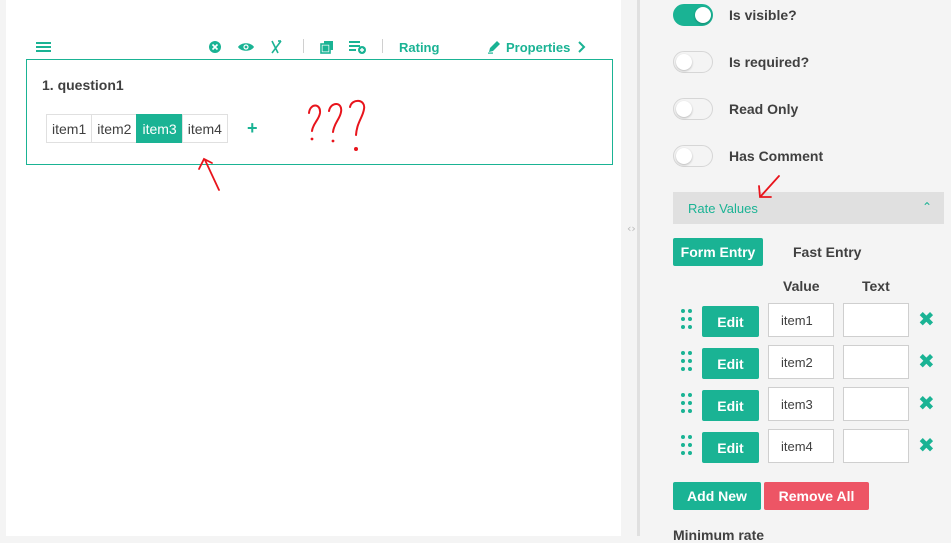 The height and width of the screenshot is (543, 951). Describe the element at coordinates (316, 47) in the screenshot. I see `question-toolbar: Rating Properties` at that location.